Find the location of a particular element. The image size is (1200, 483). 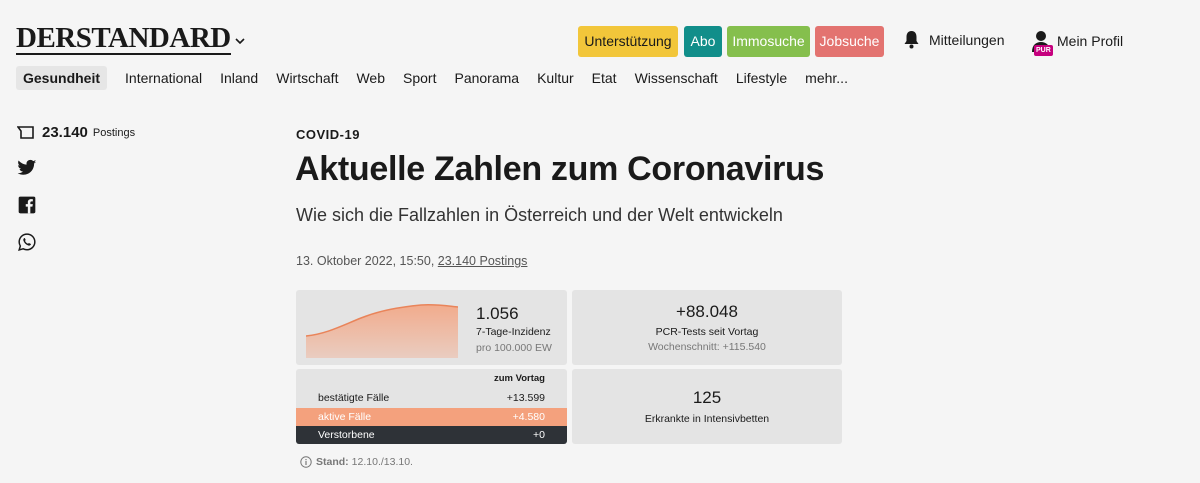

table-header: zum Vortag is located at coordinates (431, 380).